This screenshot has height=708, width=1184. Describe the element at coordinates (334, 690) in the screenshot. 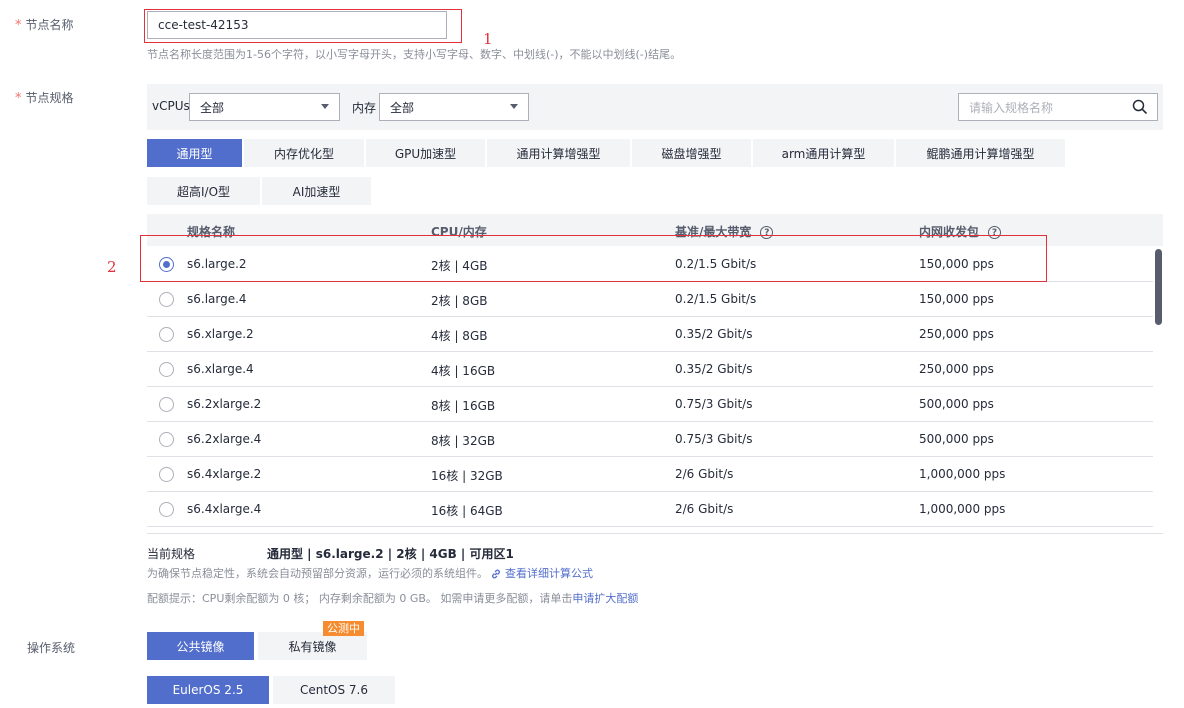

I see `os-version-centos: CentOS 7.6` at that location.